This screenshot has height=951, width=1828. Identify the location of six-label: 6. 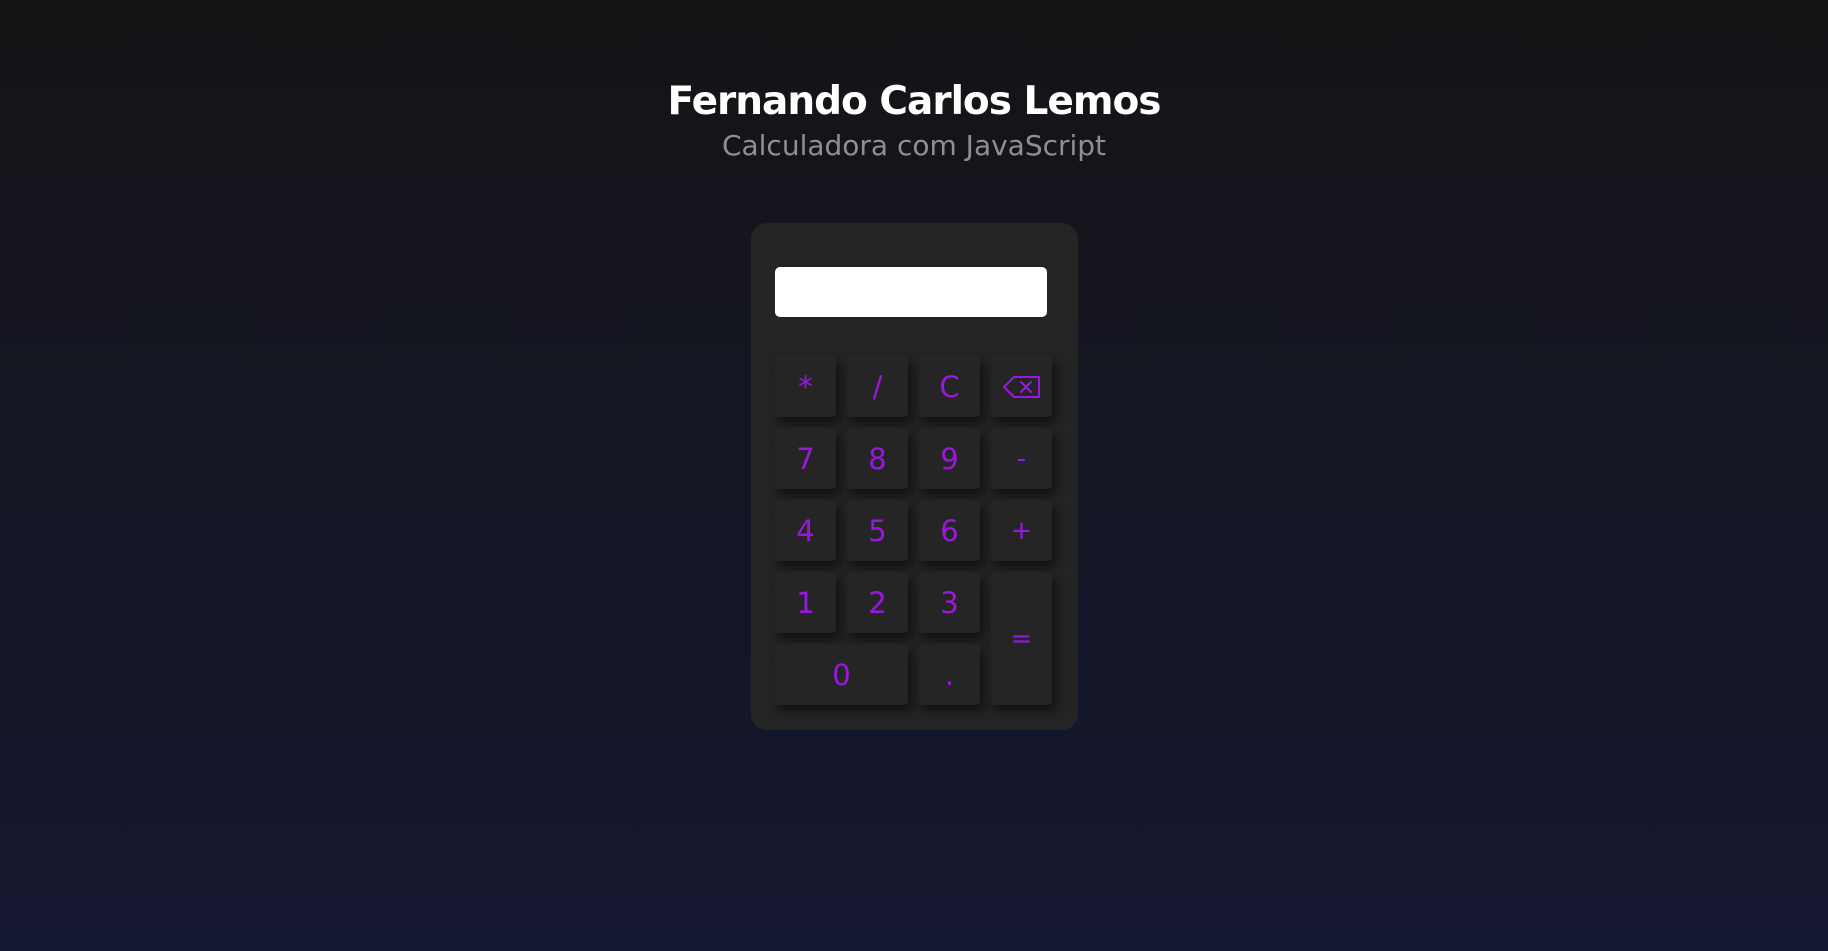
(949, 530).